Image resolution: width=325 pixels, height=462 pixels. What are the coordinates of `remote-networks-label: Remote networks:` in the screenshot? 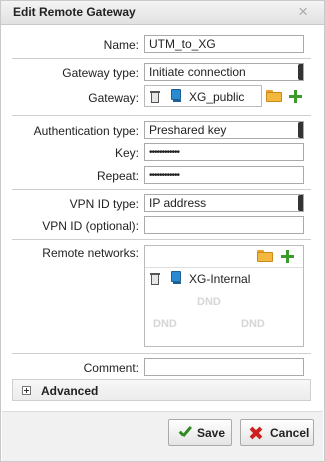 It's located at (90, 253).